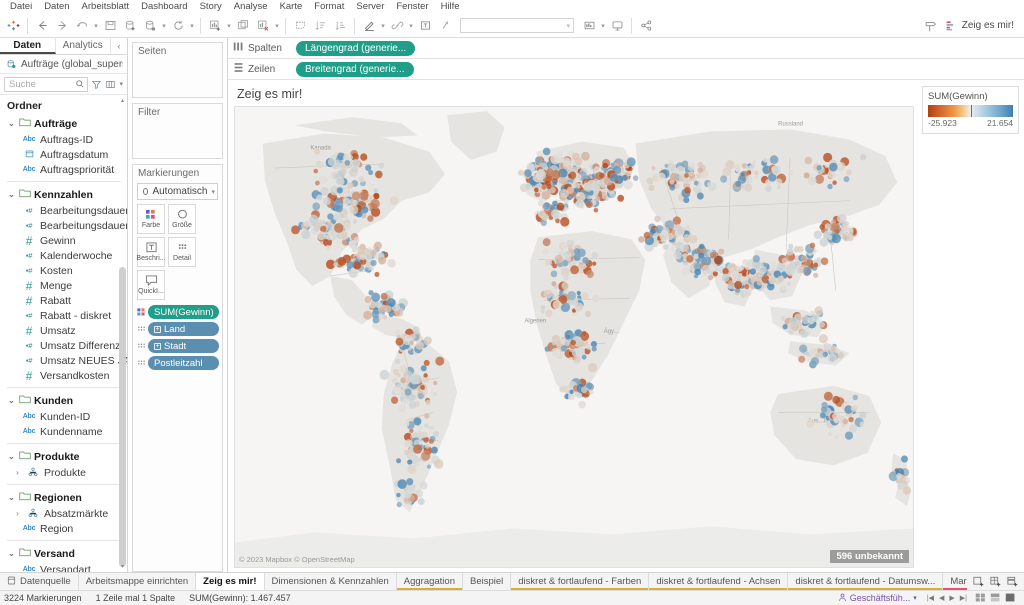 The image size is (1024, 605). What do you see at coordinates (580, 581) in the screenshot?
I see `tab-diskret-fortlaufend-farben: diskret & fortlaufend - Farben` at bounding box center [580, 581].